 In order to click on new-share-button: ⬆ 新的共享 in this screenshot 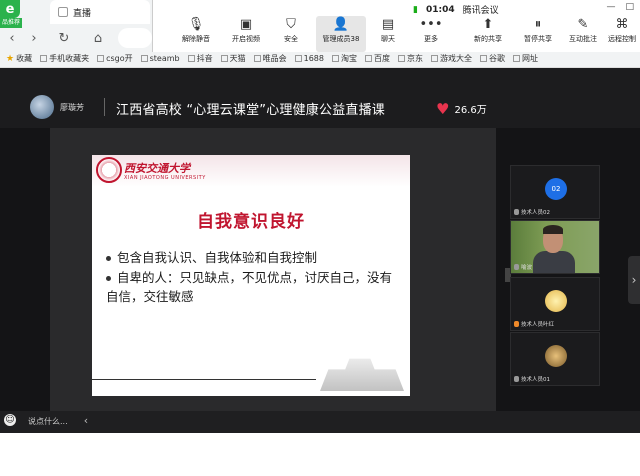, I will do `click(488, 34)`.